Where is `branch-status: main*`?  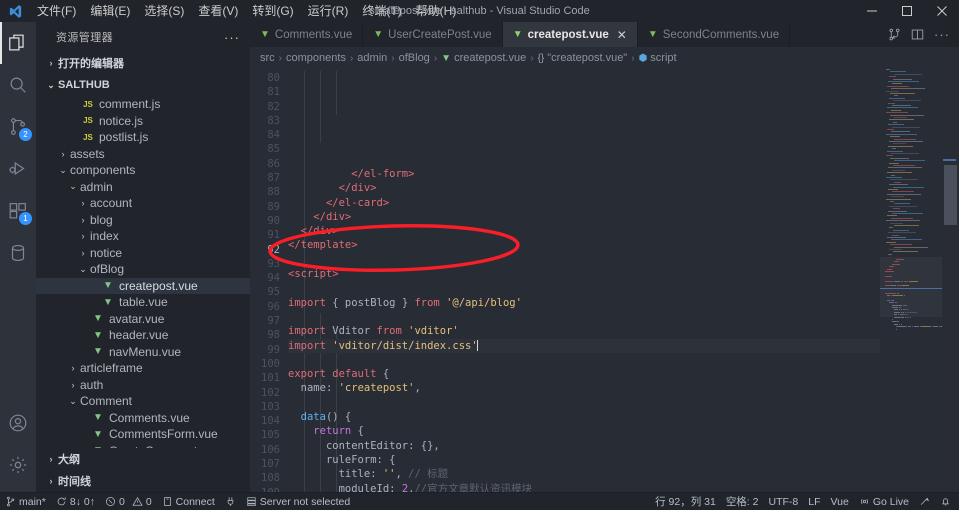 branch-status: main* is located at coordinates (25, 501).